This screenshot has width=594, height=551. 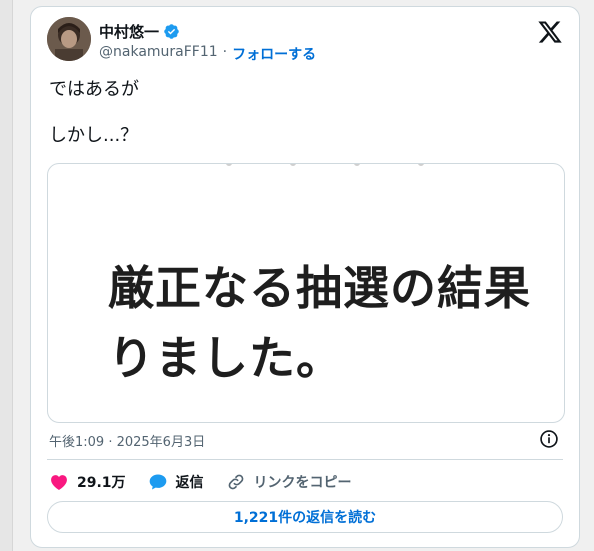 I want to click on avatar, so click(x=69, y=39).